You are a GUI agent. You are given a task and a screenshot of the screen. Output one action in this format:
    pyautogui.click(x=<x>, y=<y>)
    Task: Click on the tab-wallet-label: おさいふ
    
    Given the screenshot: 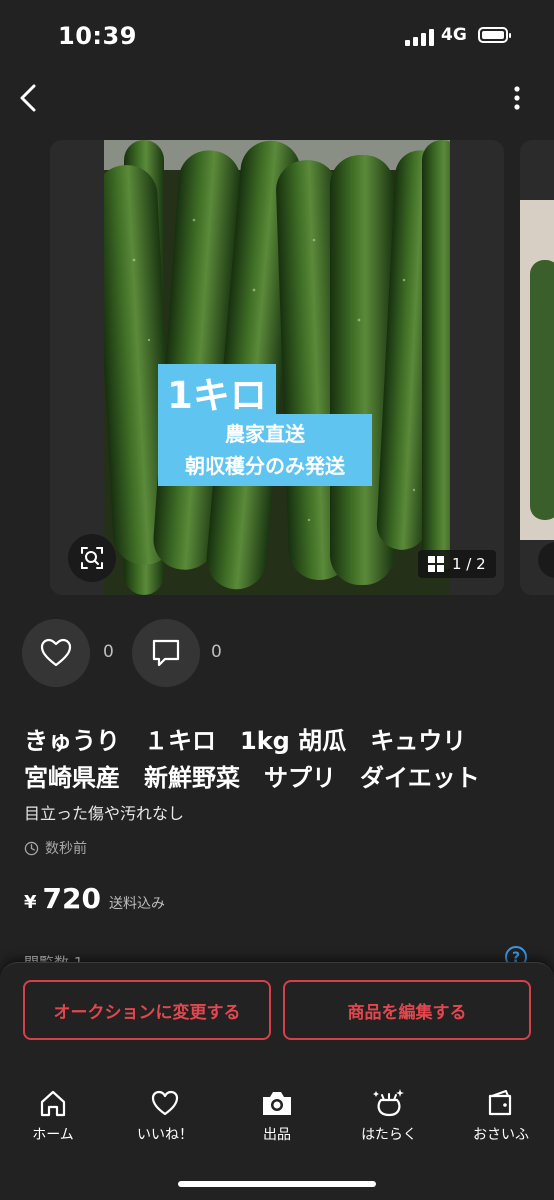 What is the action you would take?
    pyautogui.click(x=501, y=1135)
    